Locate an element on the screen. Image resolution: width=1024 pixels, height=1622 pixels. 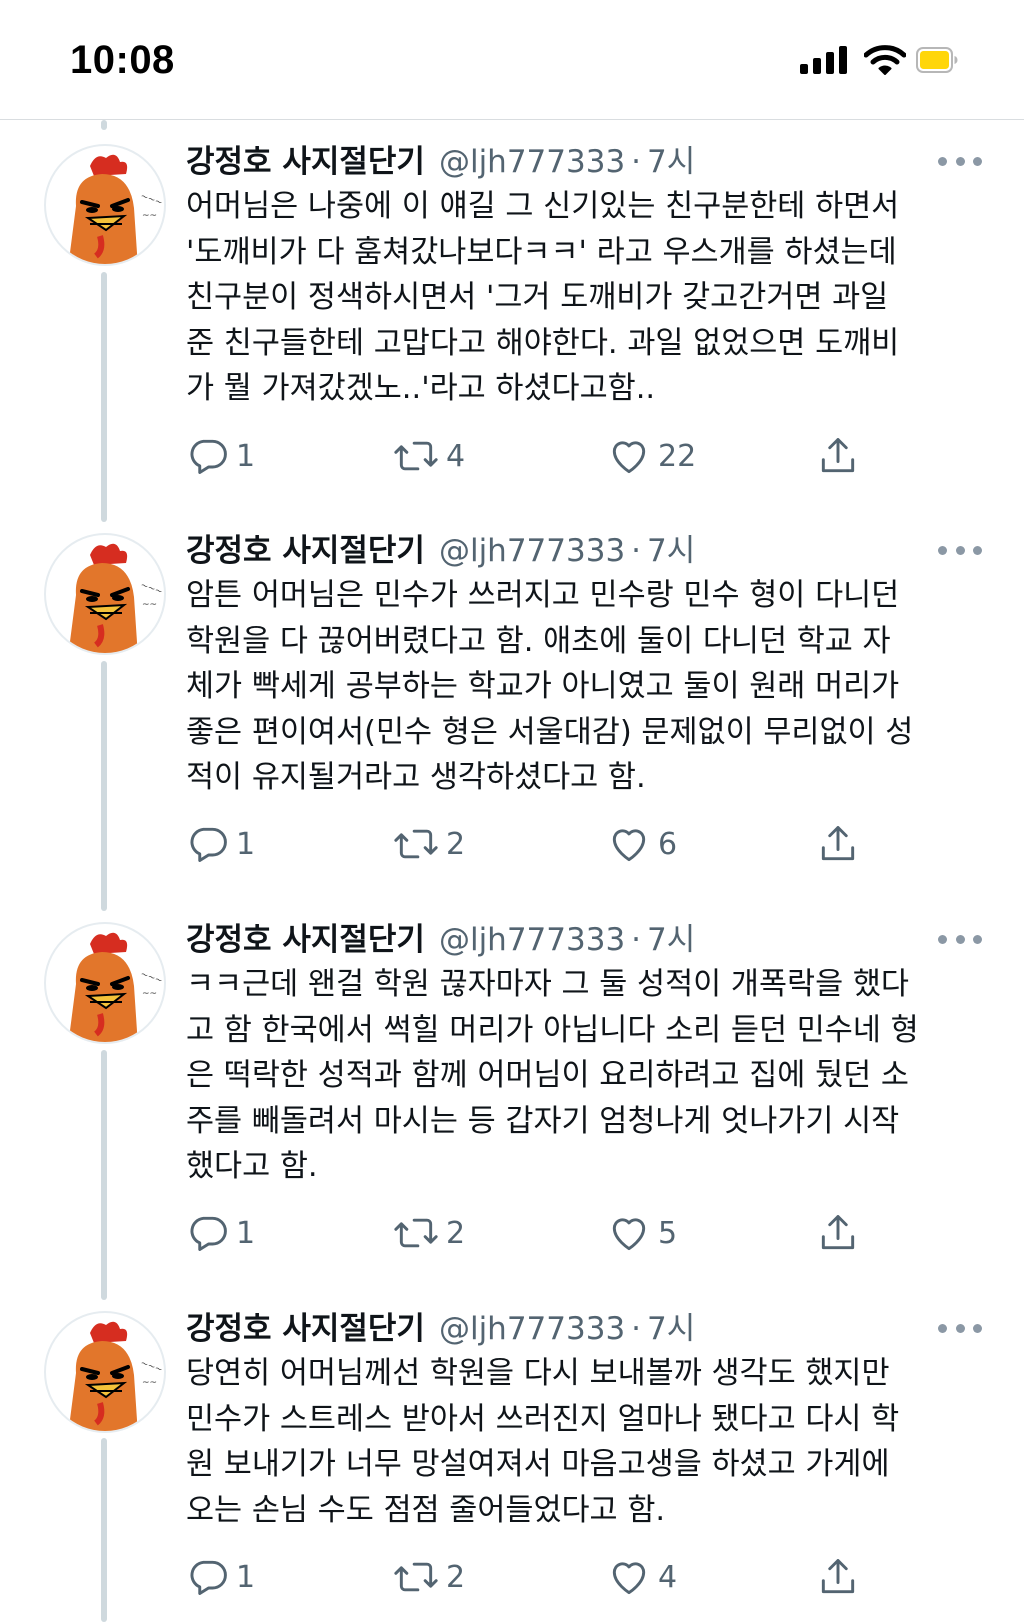
like-count: 6 is located at coordinates (668, 844).